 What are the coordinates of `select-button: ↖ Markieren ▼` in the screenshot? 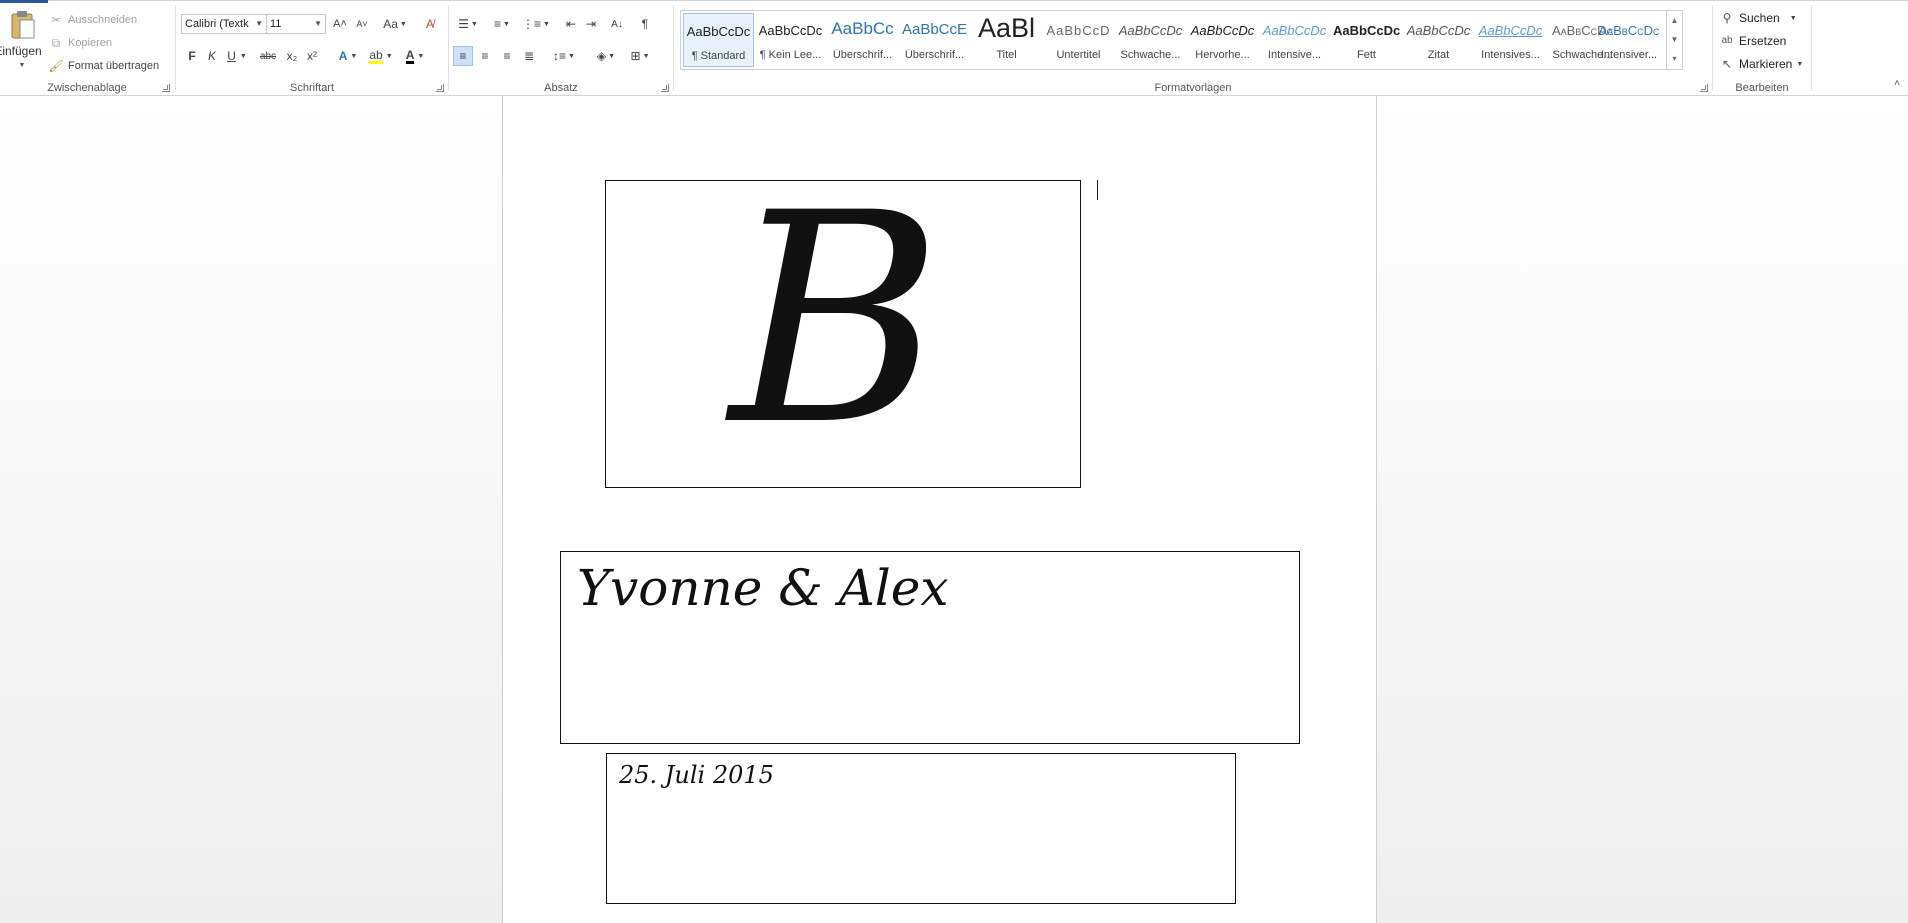 It's located at (1761, 64).